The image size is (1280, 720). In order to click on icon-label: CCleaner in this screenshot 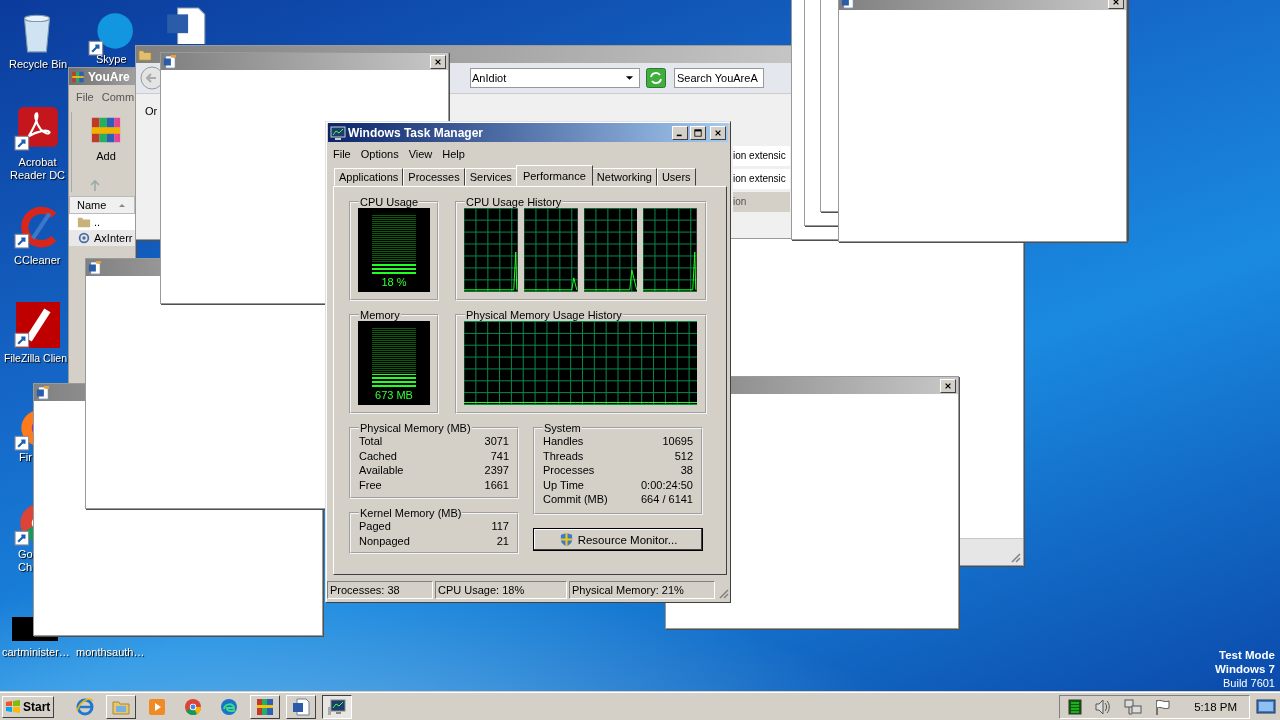, I will do `click(37, 260)`.